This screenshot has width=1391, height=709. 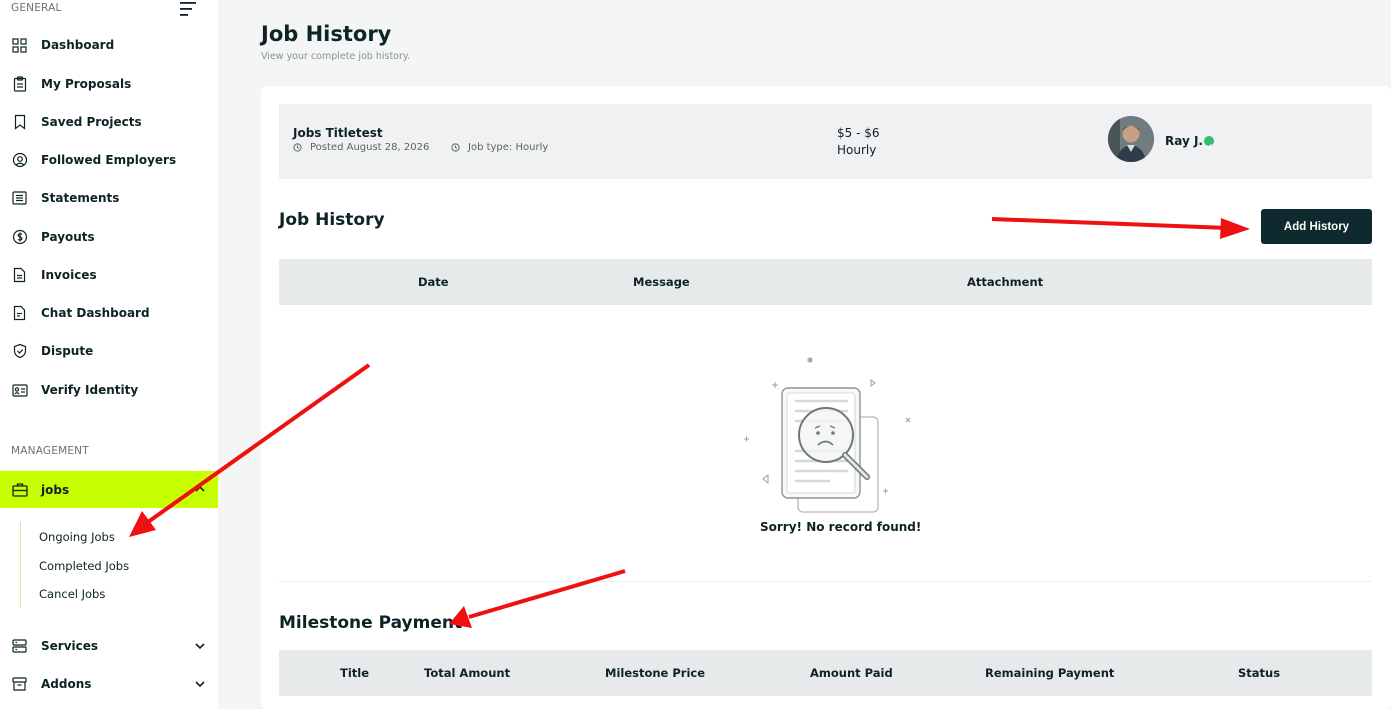 I want to click on menu-collapse-icon, so click(x=188, y=9).